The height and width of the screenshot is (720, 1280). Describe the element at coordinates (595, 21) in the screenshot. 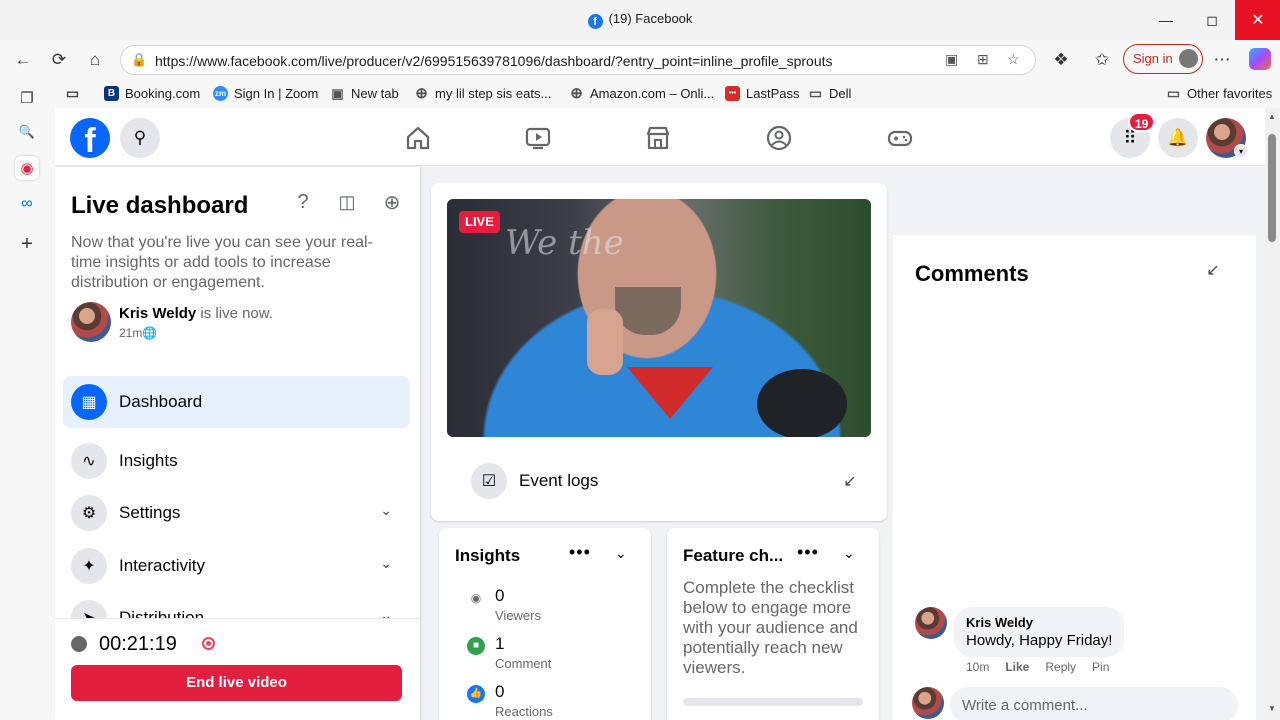

I see `facebook-favicon-icon: f` at that location.